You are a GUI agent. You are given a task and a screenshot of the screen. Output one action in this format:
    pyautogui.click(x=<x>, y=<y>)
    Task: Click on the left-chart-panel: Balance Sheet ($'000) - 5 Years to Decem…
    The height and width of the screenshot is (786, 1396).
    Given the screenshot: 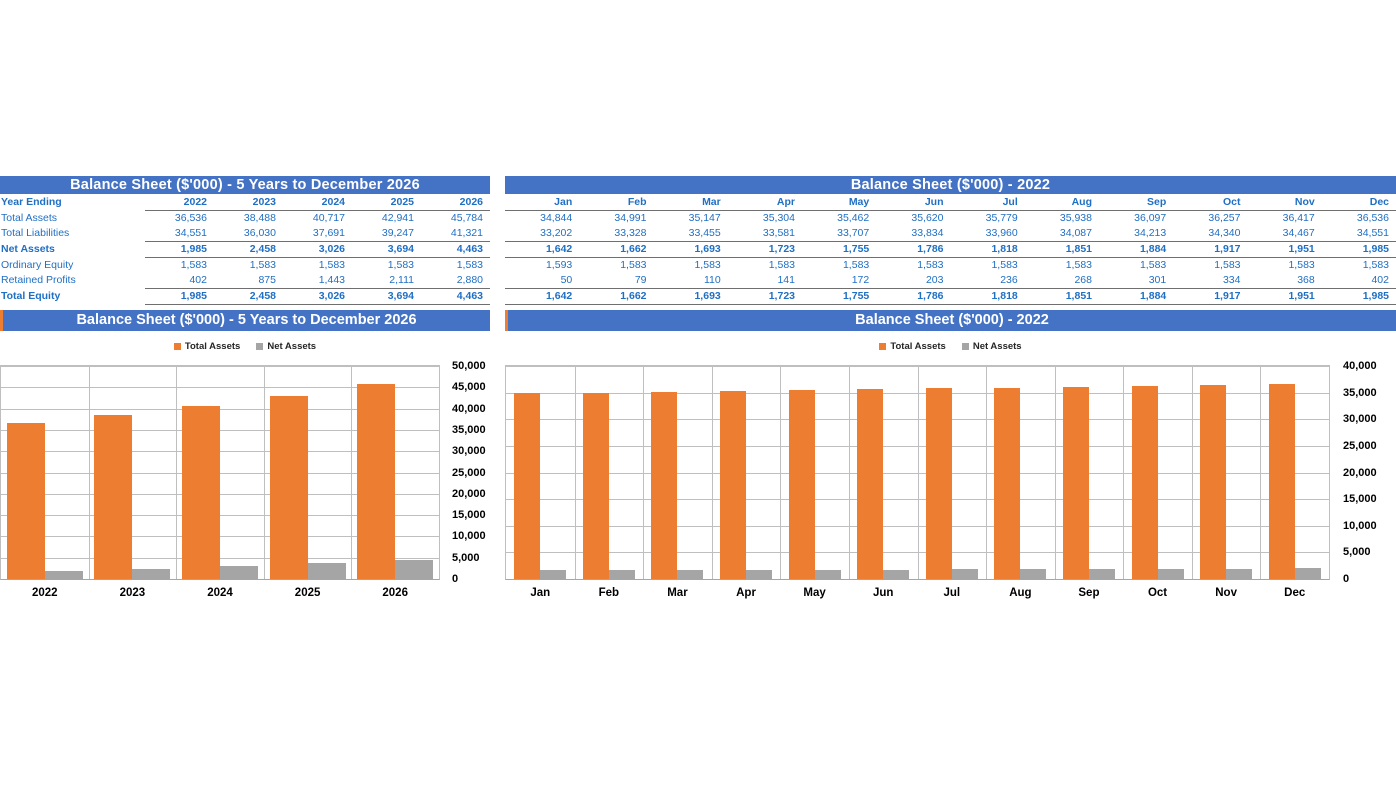 What is the action you would take?
    pyautogui.click(x=245, y=456)
    